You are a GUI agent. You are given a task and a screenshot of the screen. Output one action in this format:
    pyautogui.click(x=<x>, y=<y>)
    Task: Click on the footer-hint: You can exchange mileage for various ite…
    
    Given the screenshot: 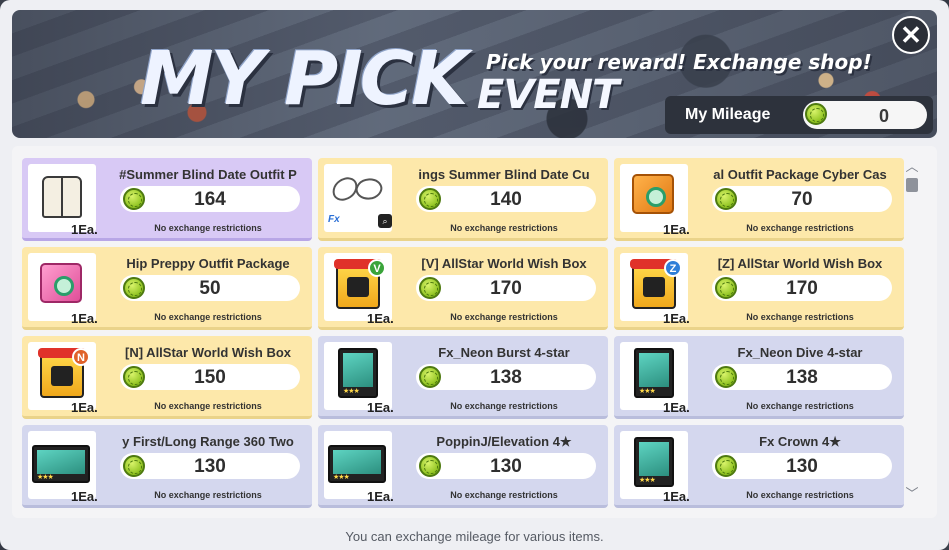 What is the action you would take?
    pyautogui.click(x=474, y=536)
    